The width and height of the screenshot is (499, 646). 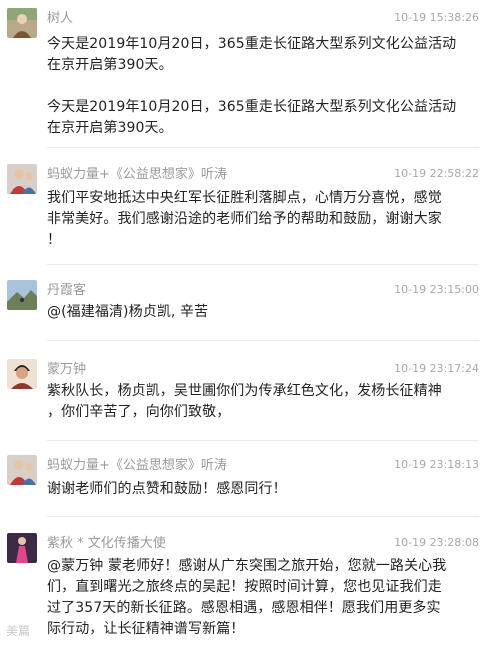 What do you see at coordinates (22, 548) in the screenshot?
I see `pink-dress-avatar-icon` at bounding box center [22, 548].